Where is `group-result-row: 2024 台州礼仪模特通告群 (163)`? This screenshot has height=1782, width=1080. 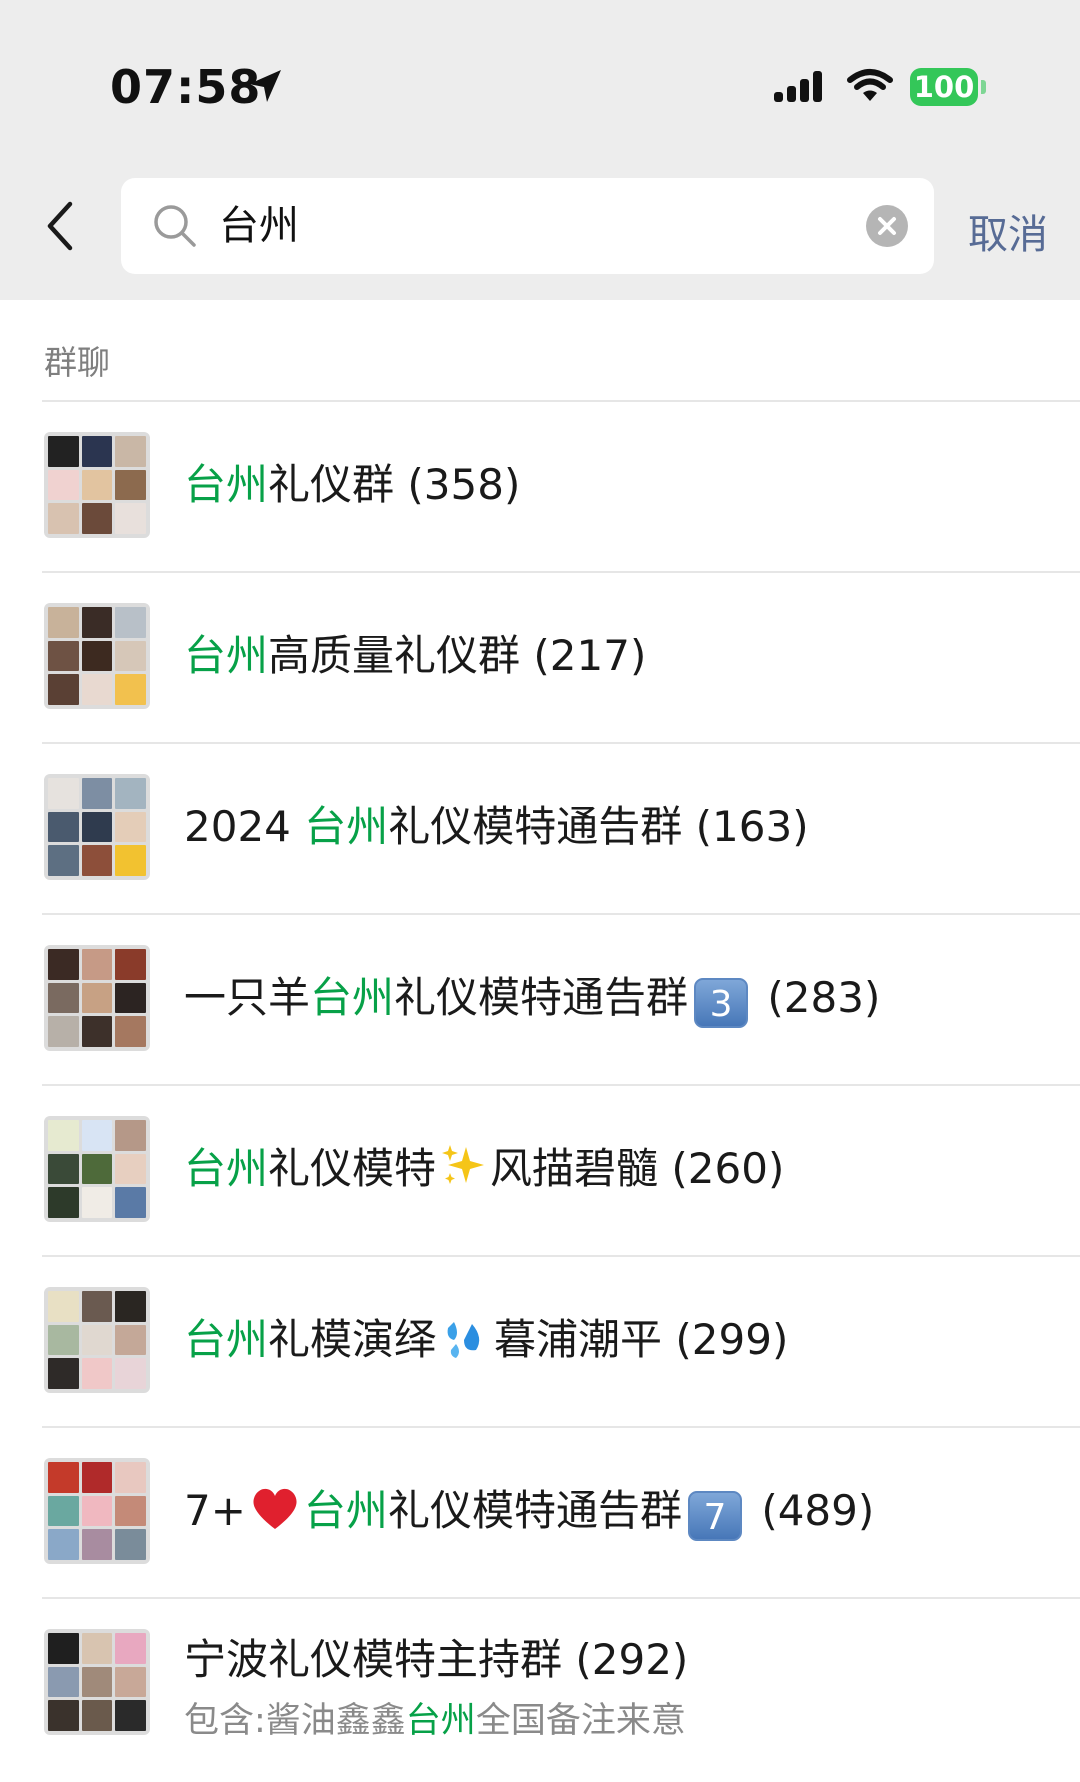 group-result-row: 2024 台州礼仪模特通告群 (163) is located at coordinates (540, 827).